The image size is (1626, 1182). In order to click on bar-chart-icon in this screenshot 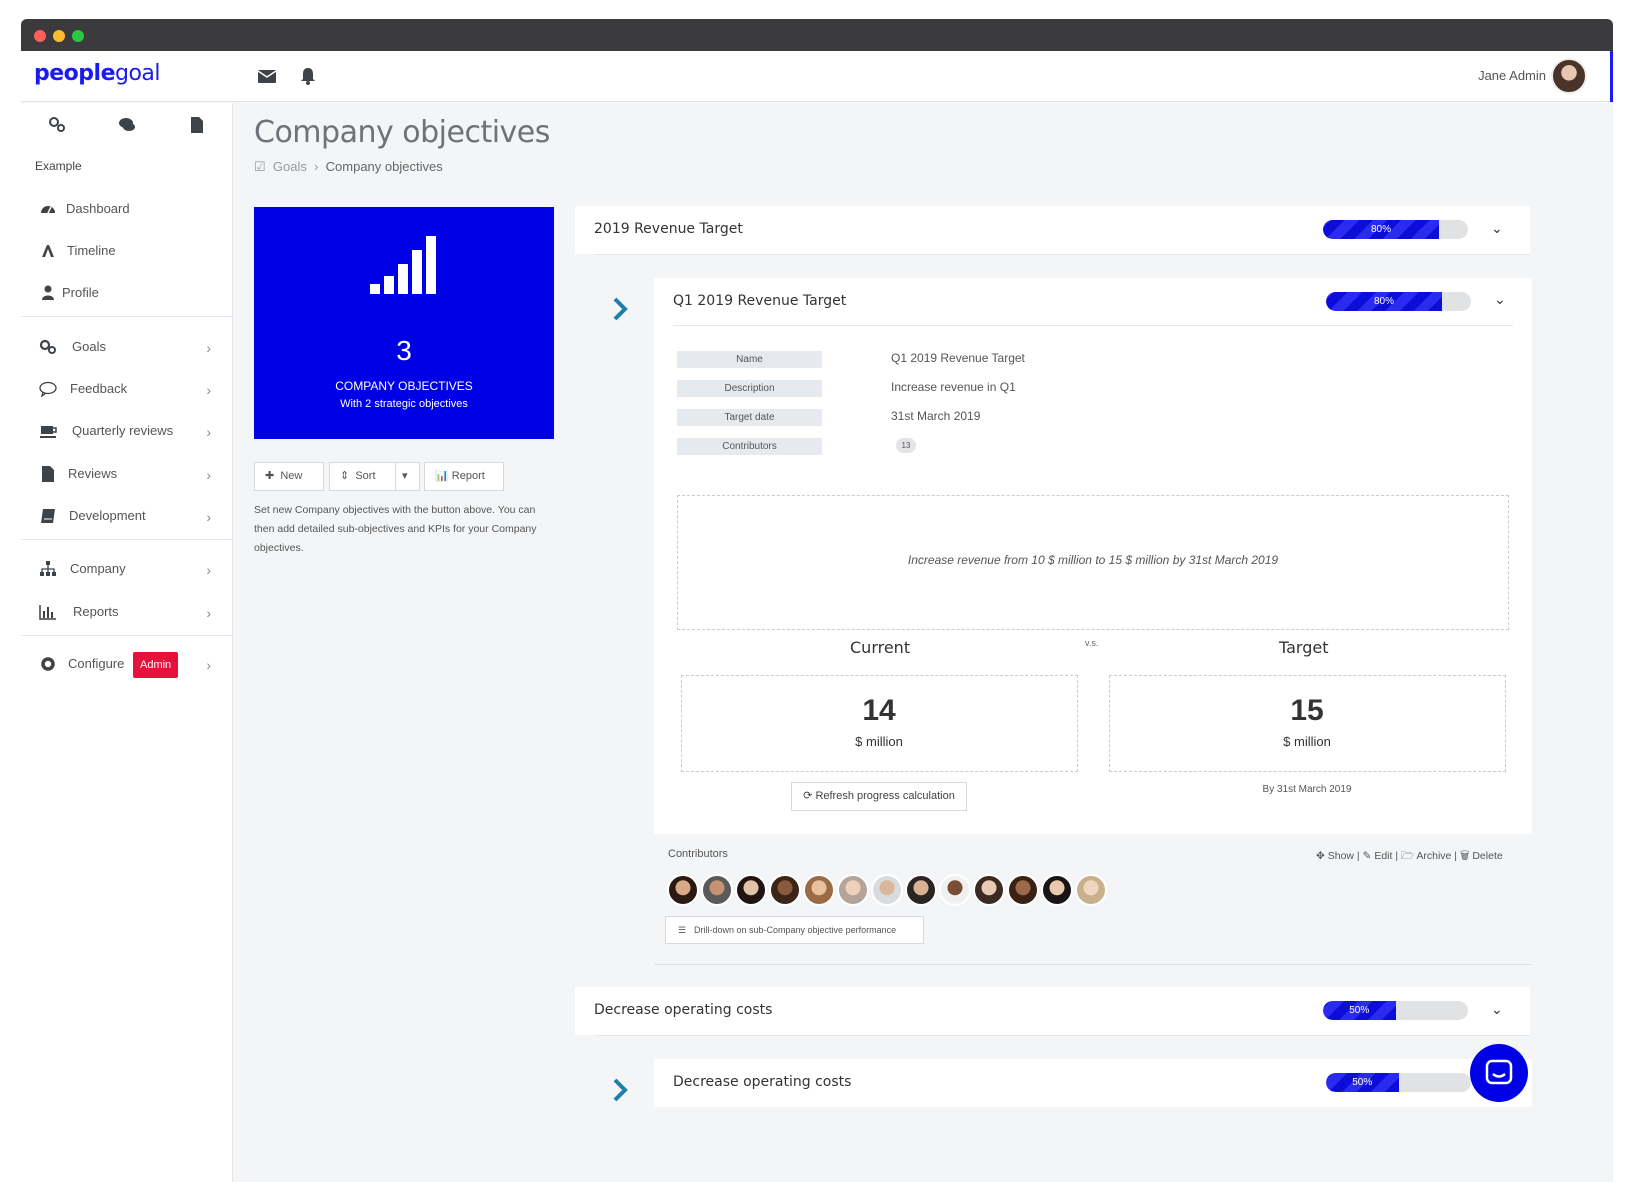, I will do `click(47, 612)`.